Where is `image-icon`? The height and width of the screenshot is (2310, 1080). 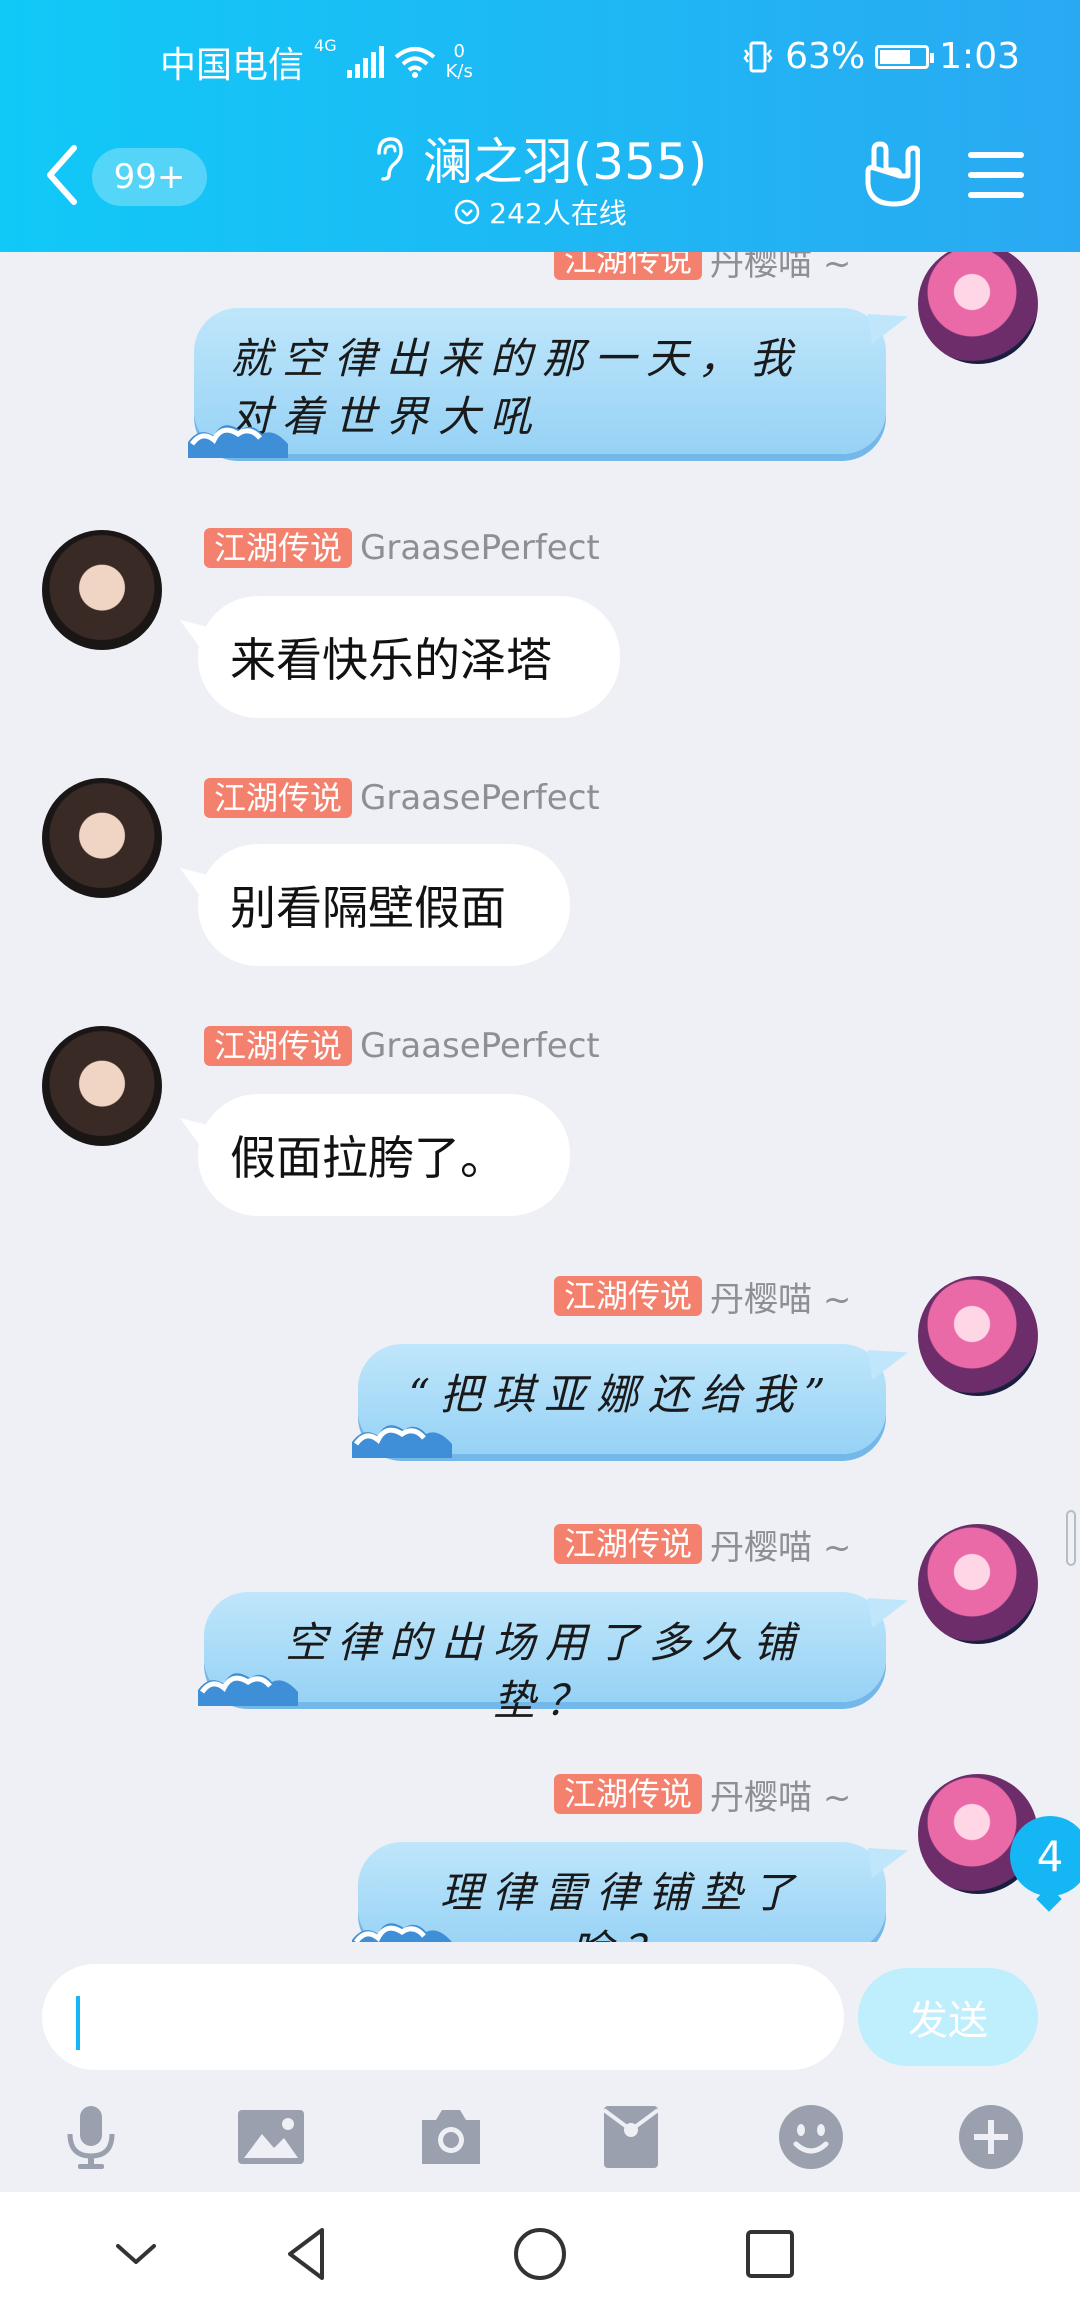
image-icon is located at coordinates (271, 2137).